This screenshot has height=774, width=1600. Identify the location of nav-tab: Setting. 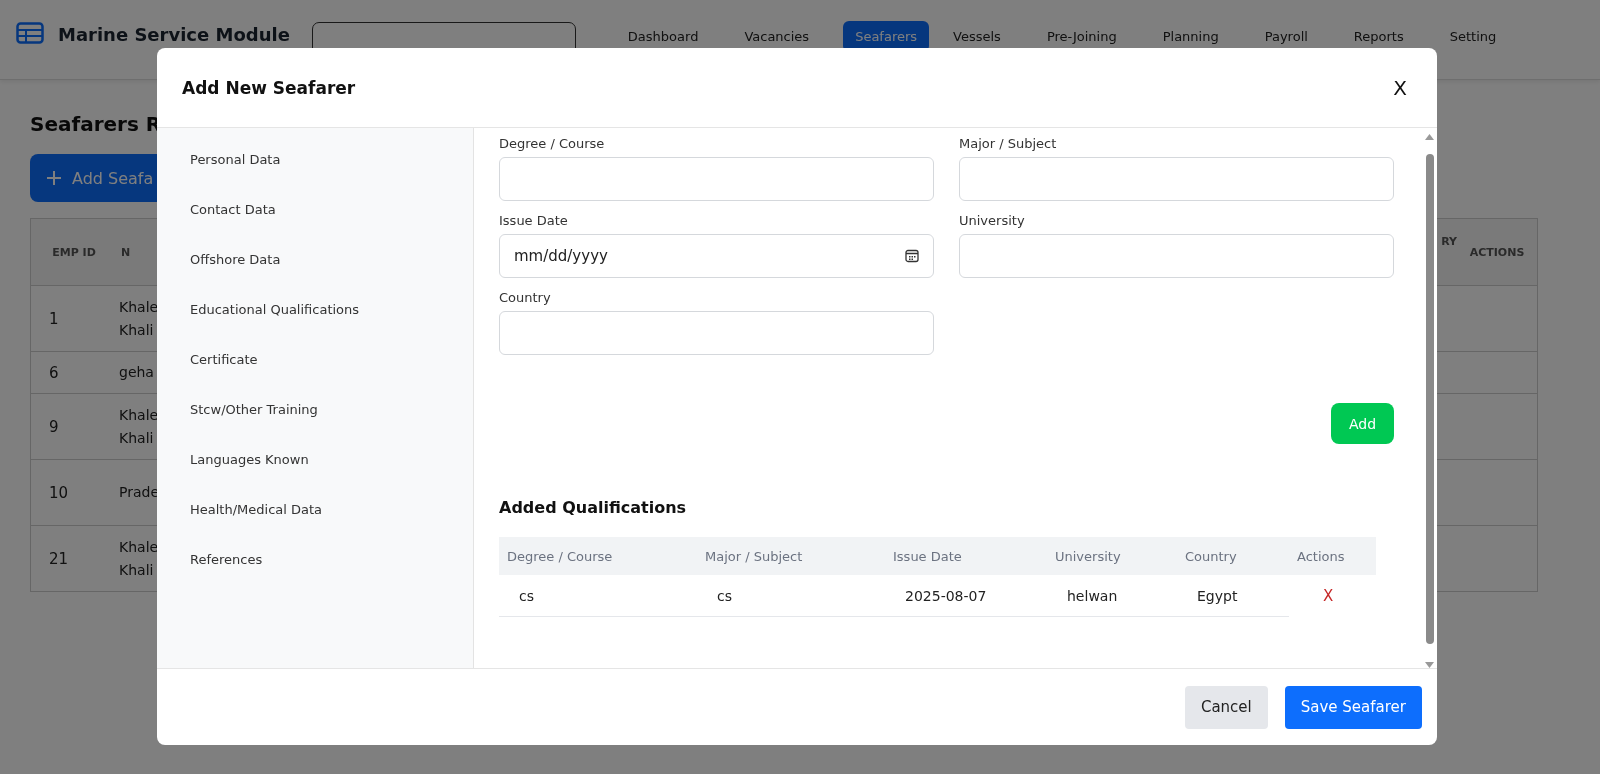
(1473, 36).